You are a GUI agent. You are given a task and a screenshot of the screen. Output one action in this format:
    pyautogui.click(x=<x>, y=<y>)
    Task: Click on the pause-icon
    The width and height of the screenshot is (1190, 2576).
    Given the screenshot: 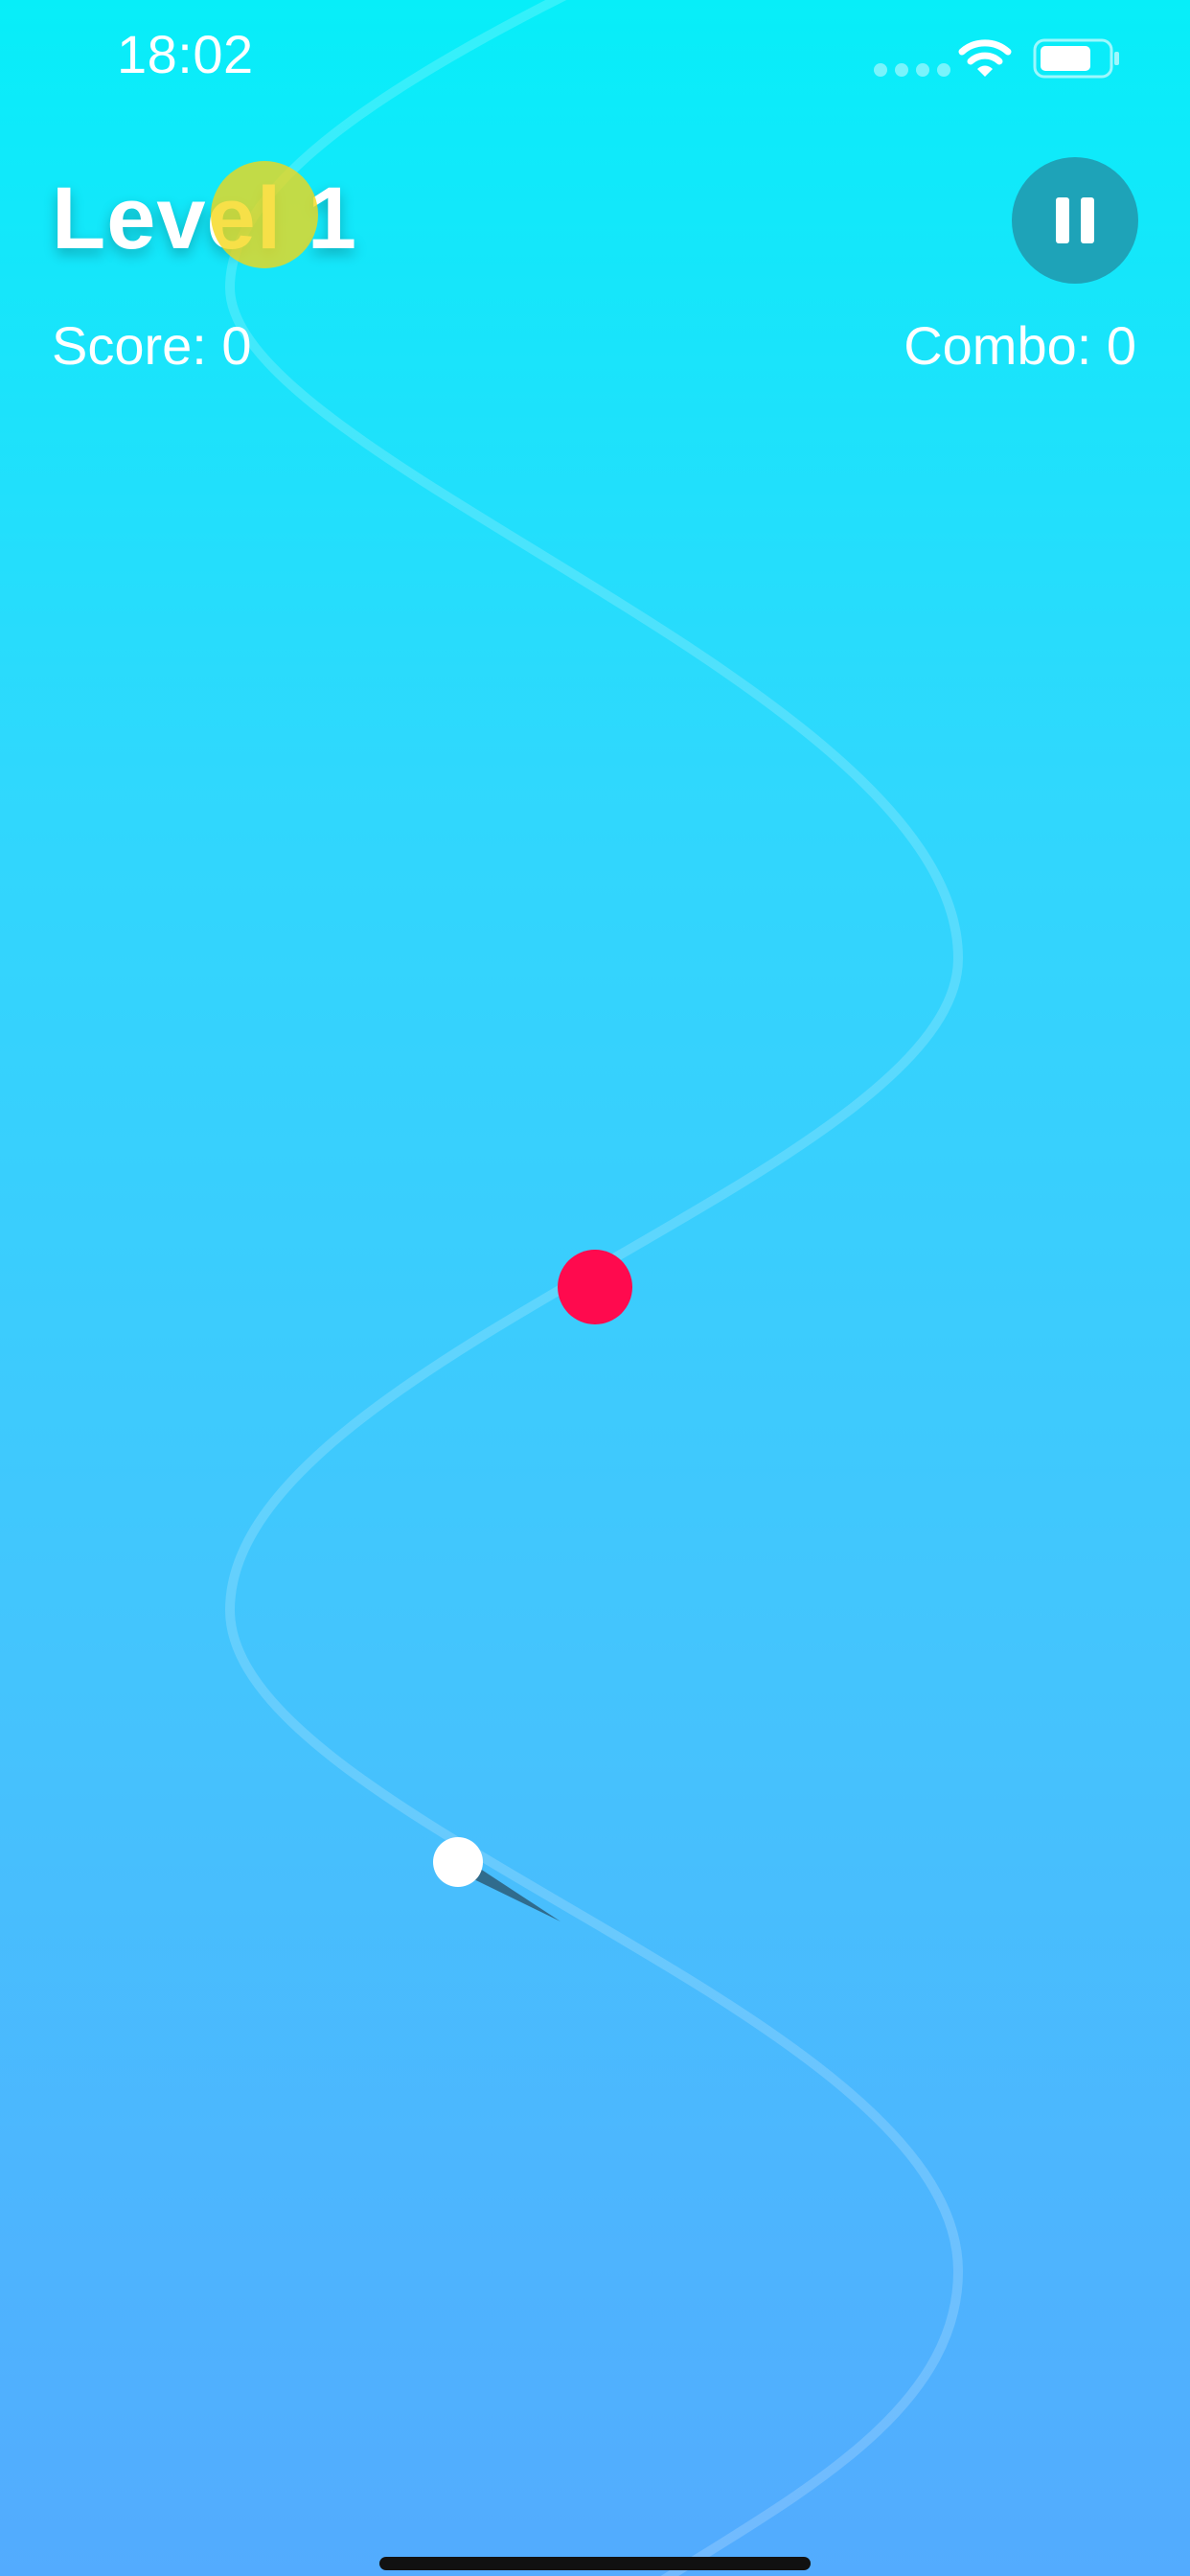 What is the action you would take?
    pyautogui.click(x=1075, y=220)
    